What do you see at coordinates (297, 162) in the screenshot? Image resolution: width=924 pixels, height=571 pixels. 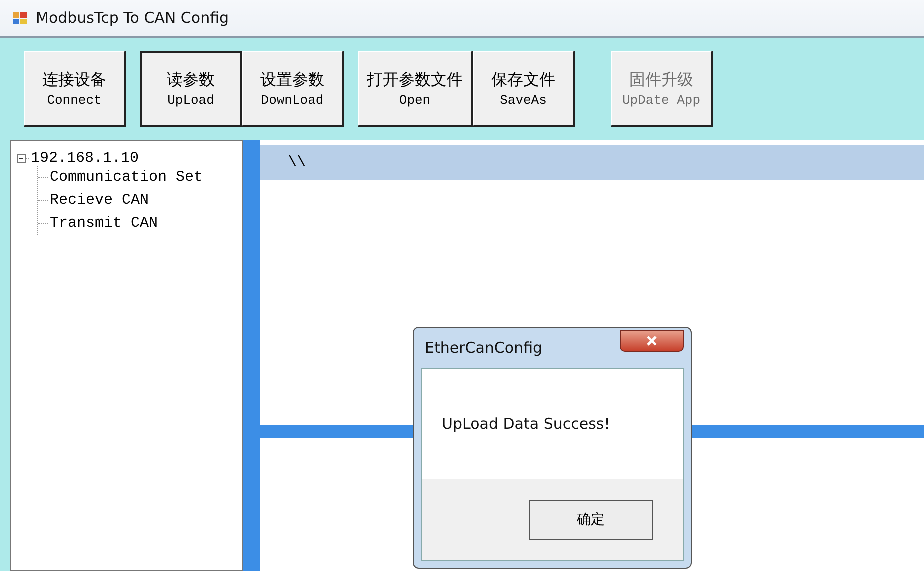 I see `path-text: \\` at bounding box center [297, 162].